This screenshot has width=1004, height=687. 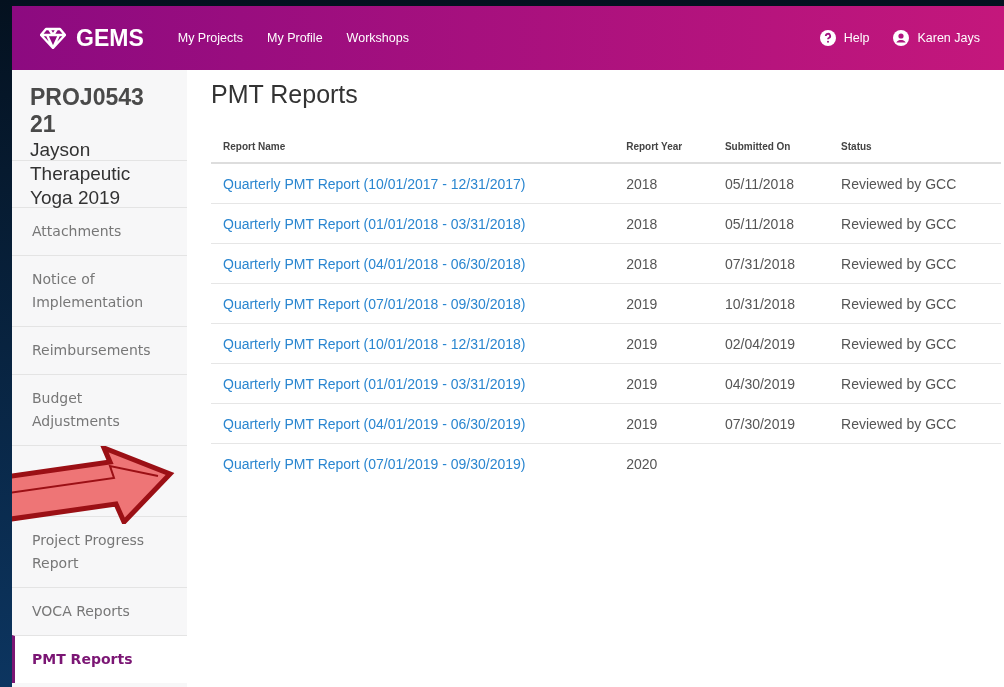 I want to click on diamond-icon, so click(x=53, y=38).